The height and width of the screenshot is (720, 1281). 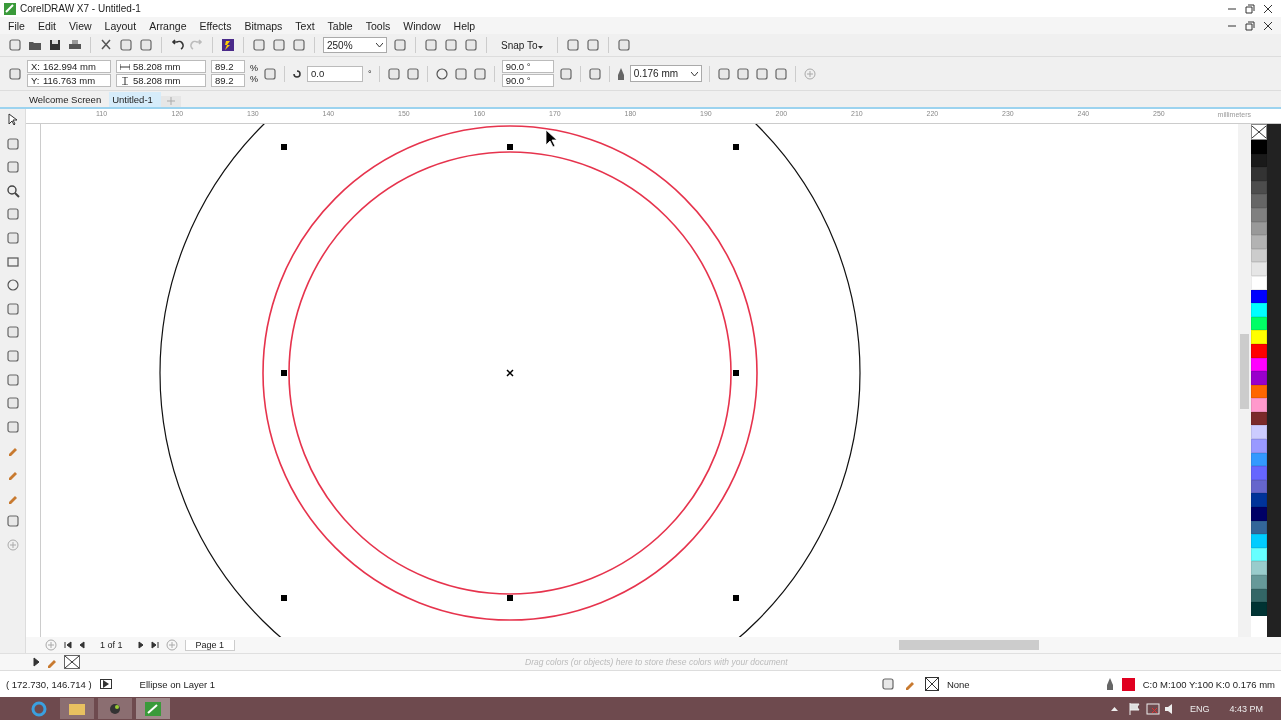 I want to click on menu-item: Window, so click(x=424, y=25).